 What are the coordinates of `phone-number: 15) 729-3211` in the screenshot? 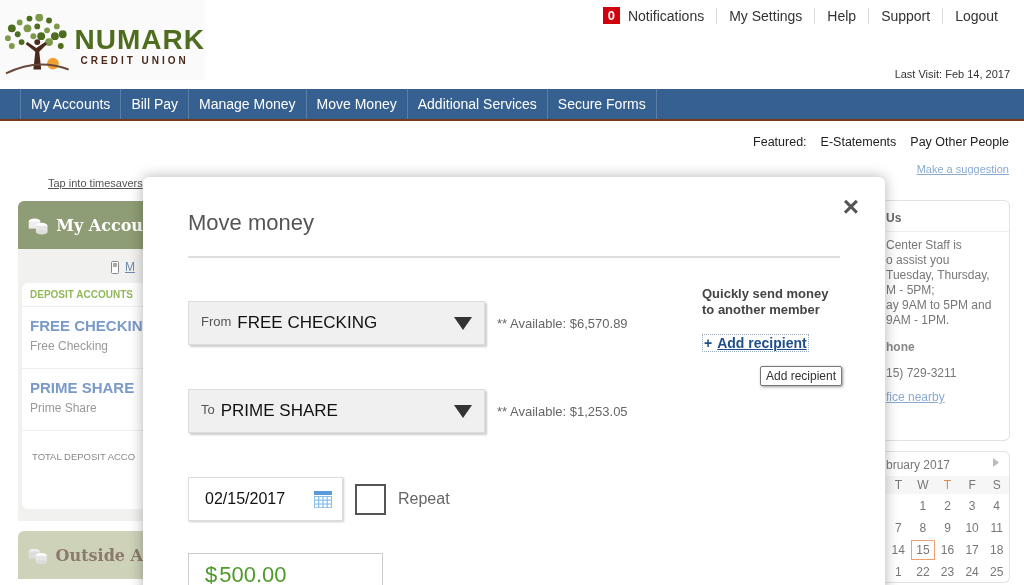 It's located at (922, 373).